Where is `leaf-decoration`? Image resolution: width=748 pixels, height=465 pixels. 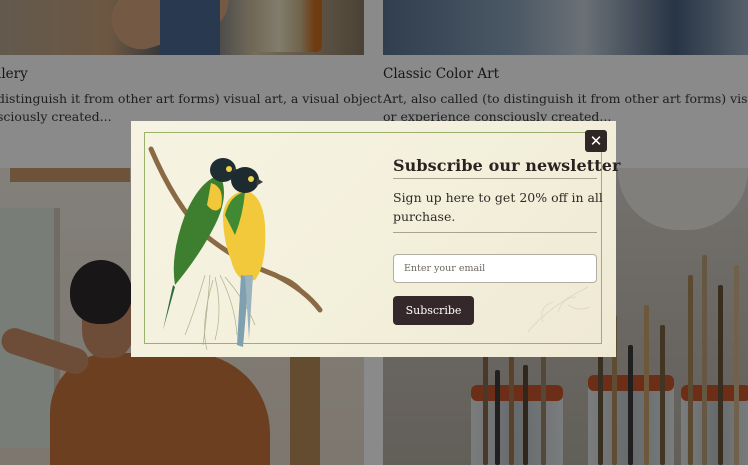
leaf-decoration is located at coordinates (559, 309).